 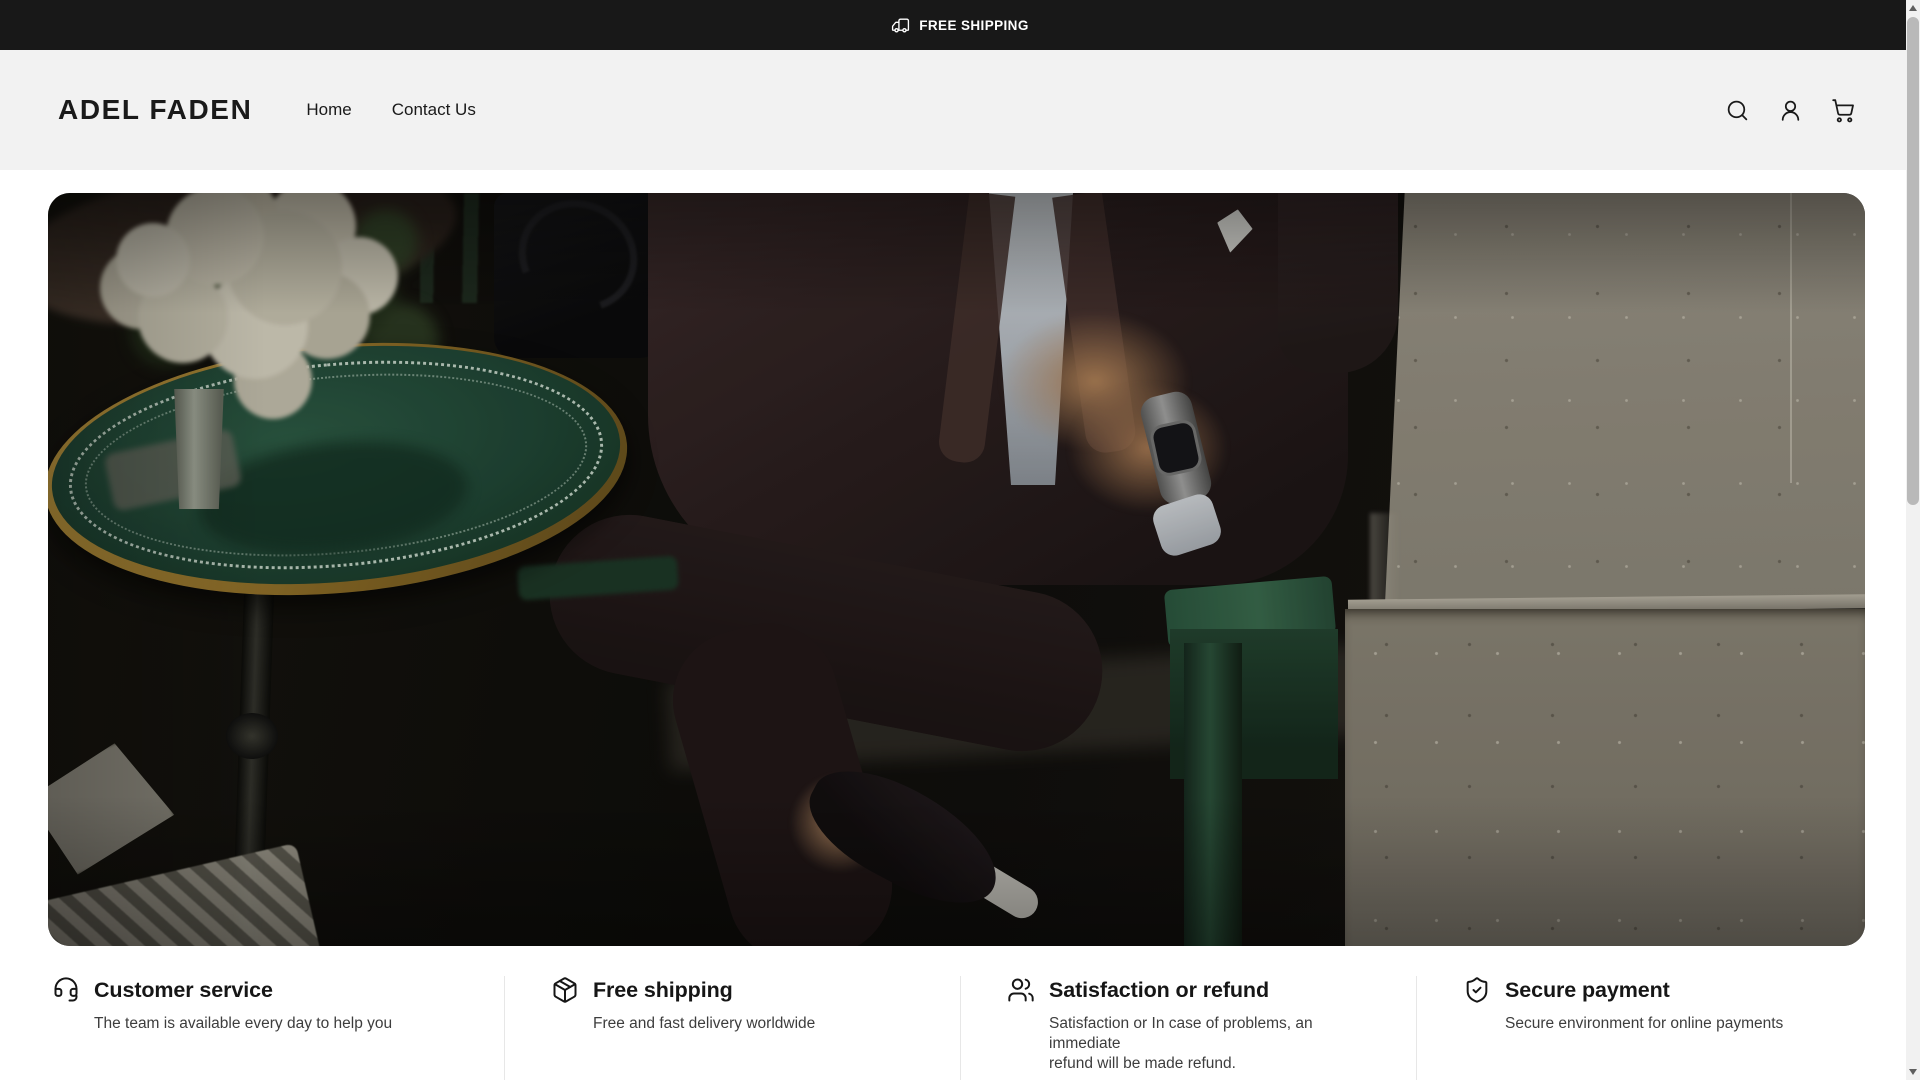 I want to click on cart-button, so click(x=1843, y=110).